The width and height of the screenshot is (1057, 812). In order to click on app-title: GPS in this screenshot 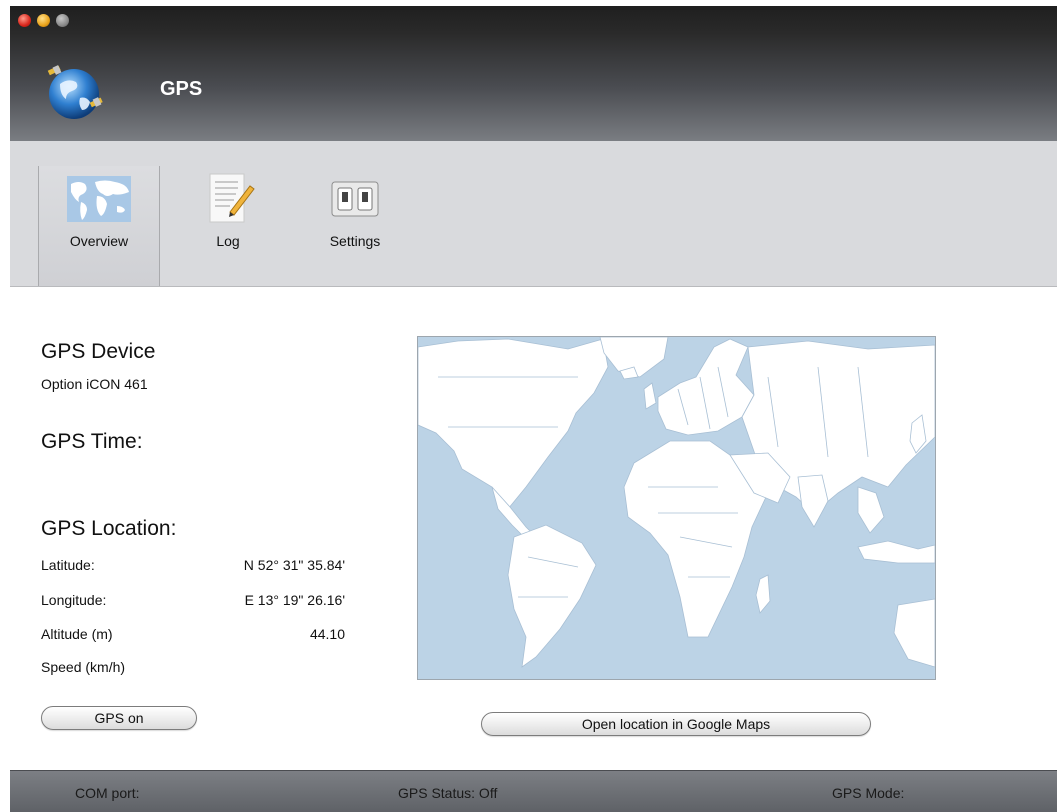, I will do `click(181, 89)`.